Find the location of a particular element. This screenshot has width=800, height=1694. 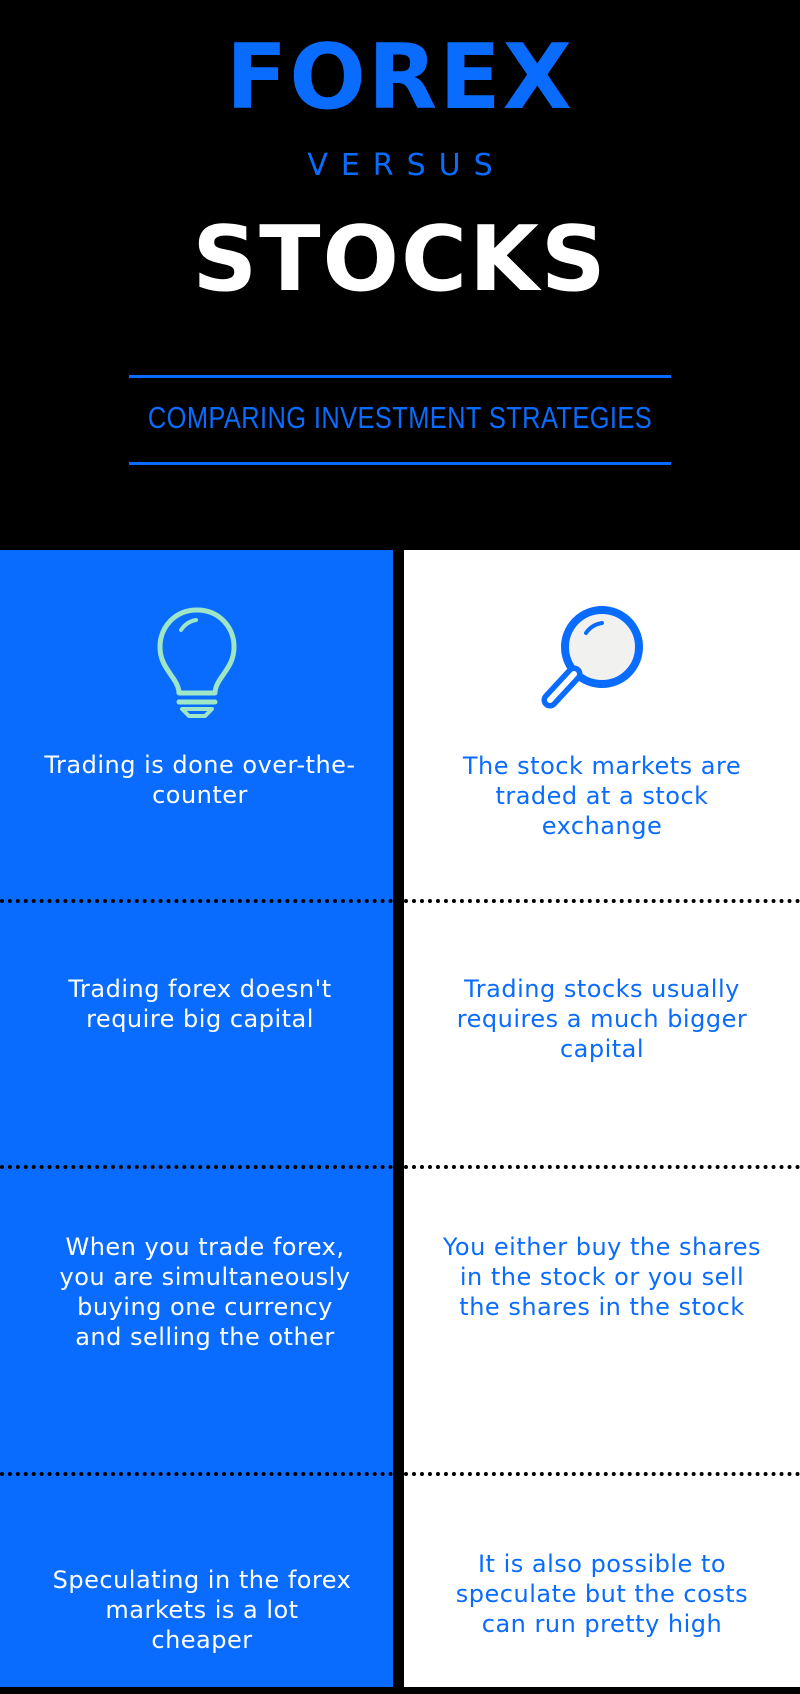

subtitle-rule-bottom is located at coordinates (400, 463).